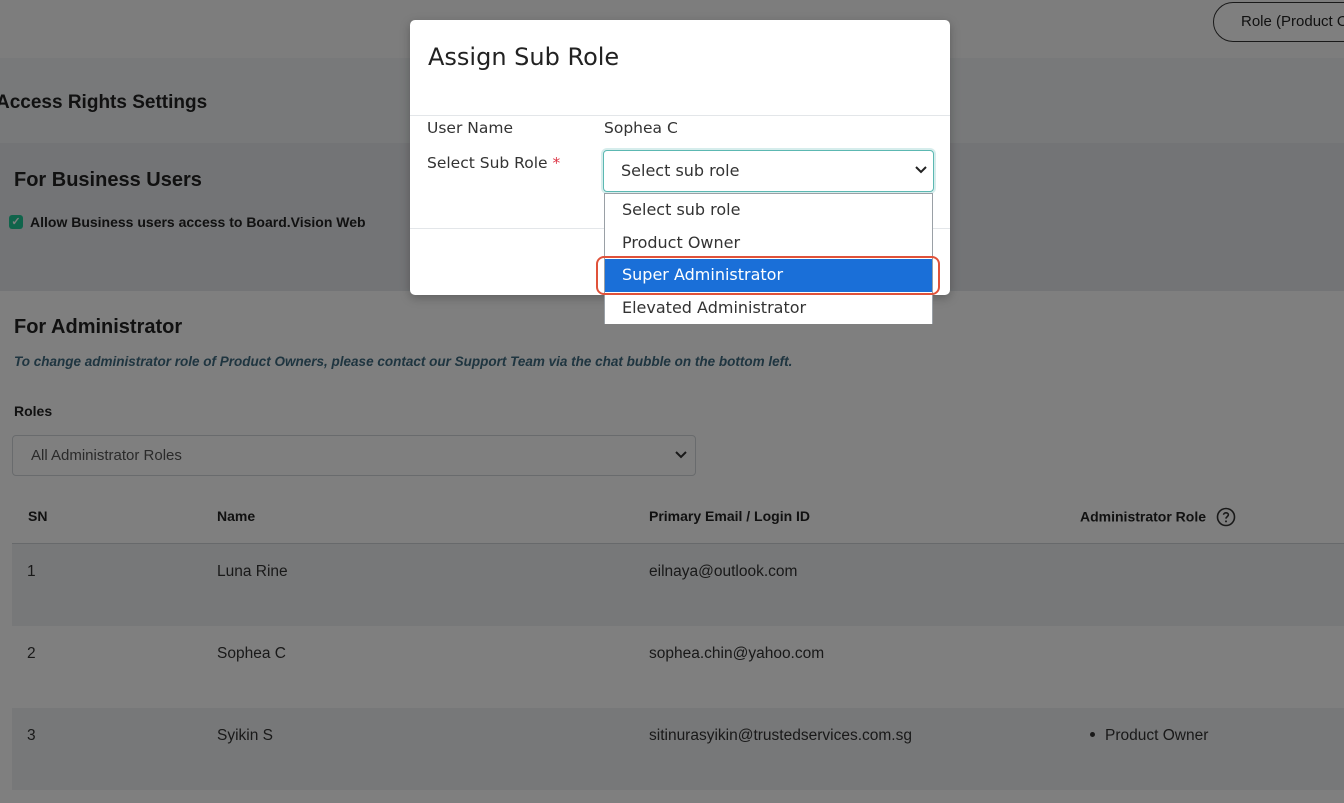 This screenshot has height=803, width=1344. What do you see at coordinates (470, 128) in the screenshot?
I see `user-name-label: User Name` at bounding box center [470, 128].